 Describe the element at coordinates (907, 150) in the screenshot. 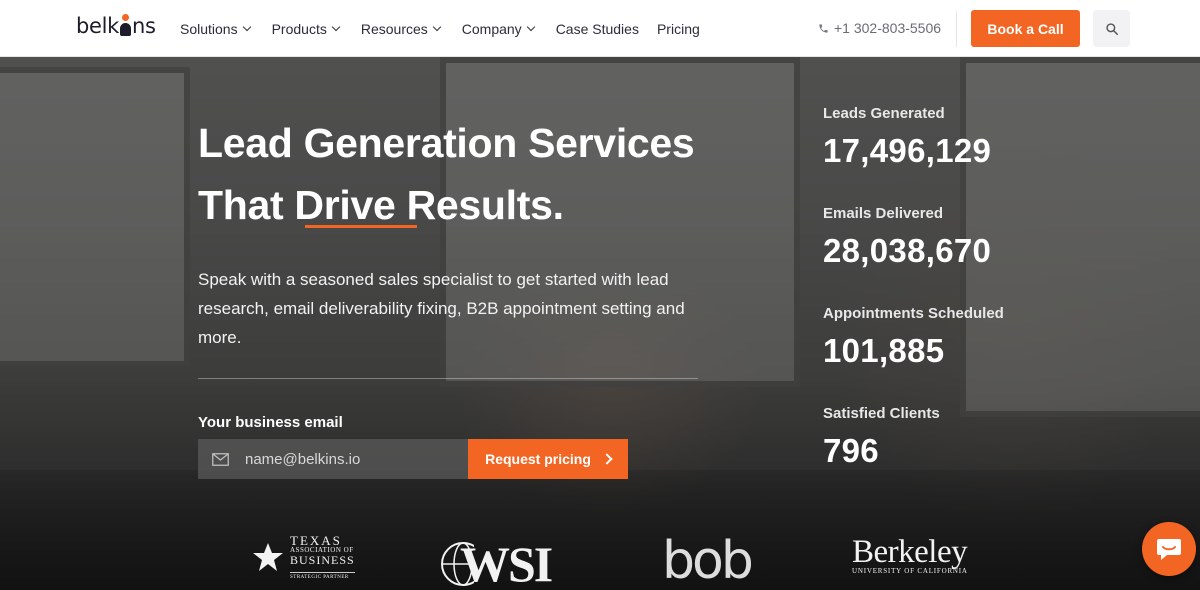

I see `stat-value: 17,496,129` at that location.